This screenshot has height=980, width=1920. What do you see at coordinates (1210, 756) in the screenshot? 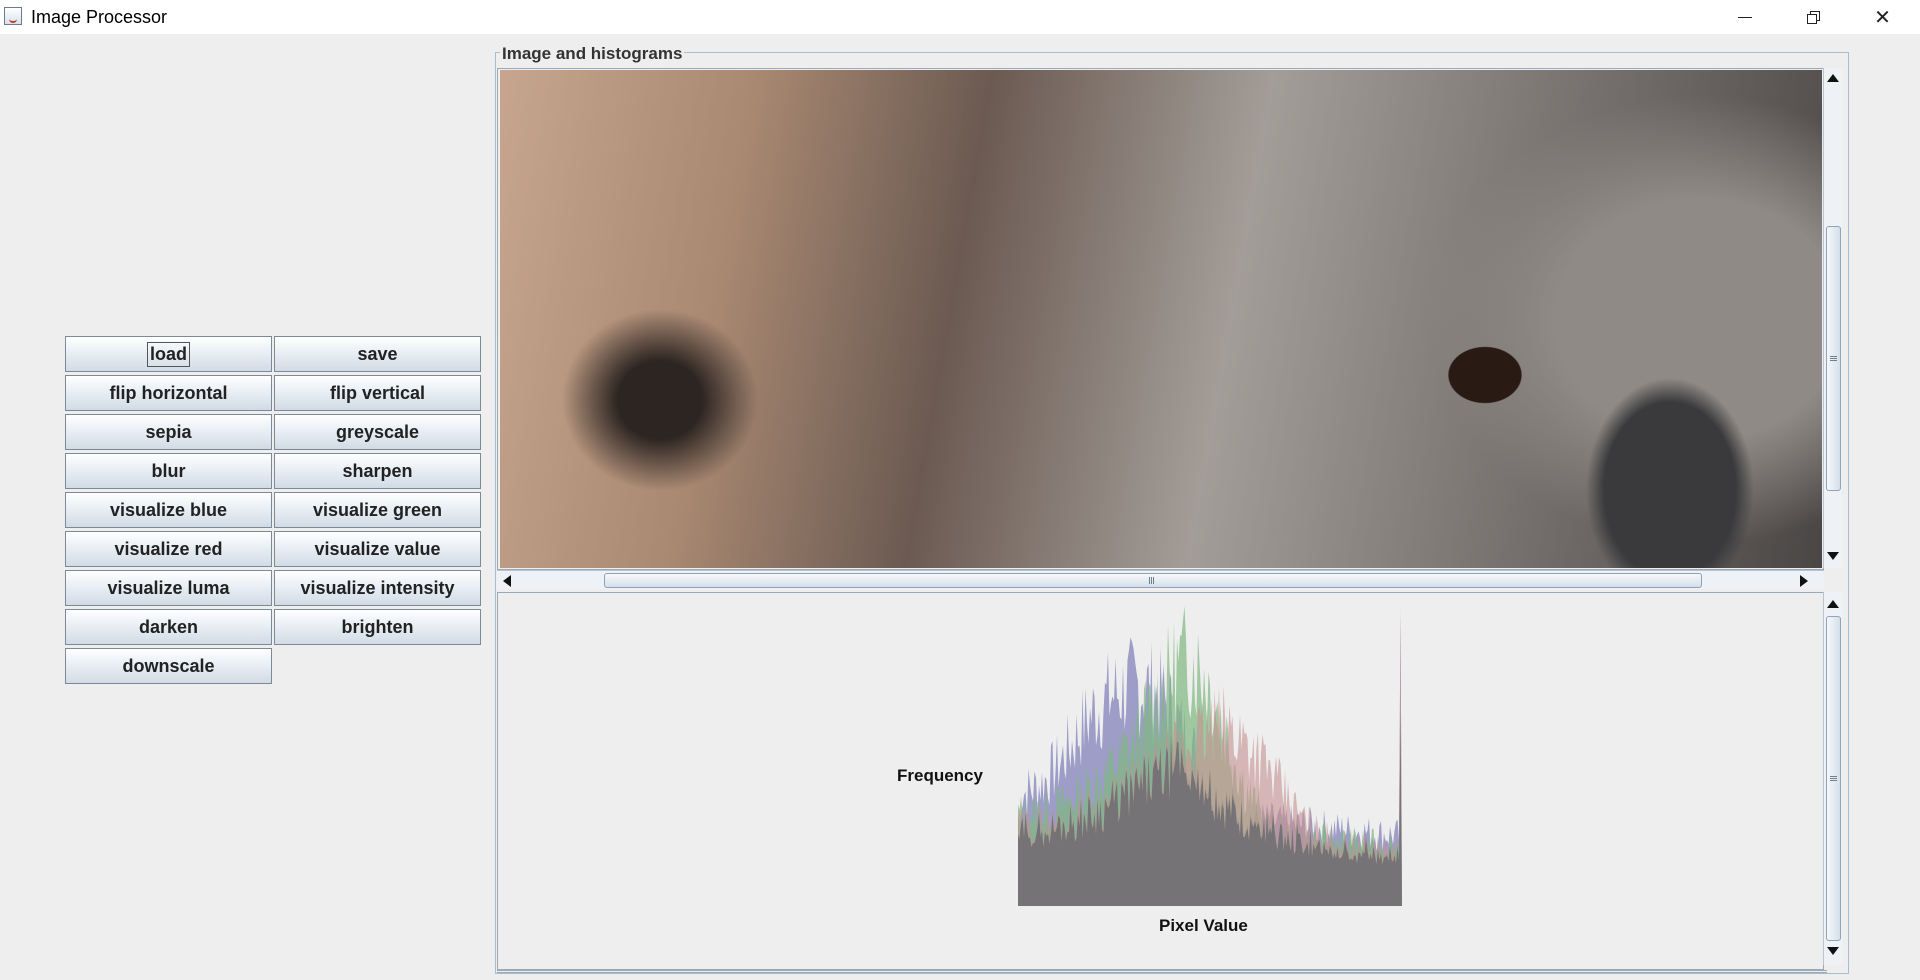
I see `histogram-chart` at bounding box center [1210, 756].